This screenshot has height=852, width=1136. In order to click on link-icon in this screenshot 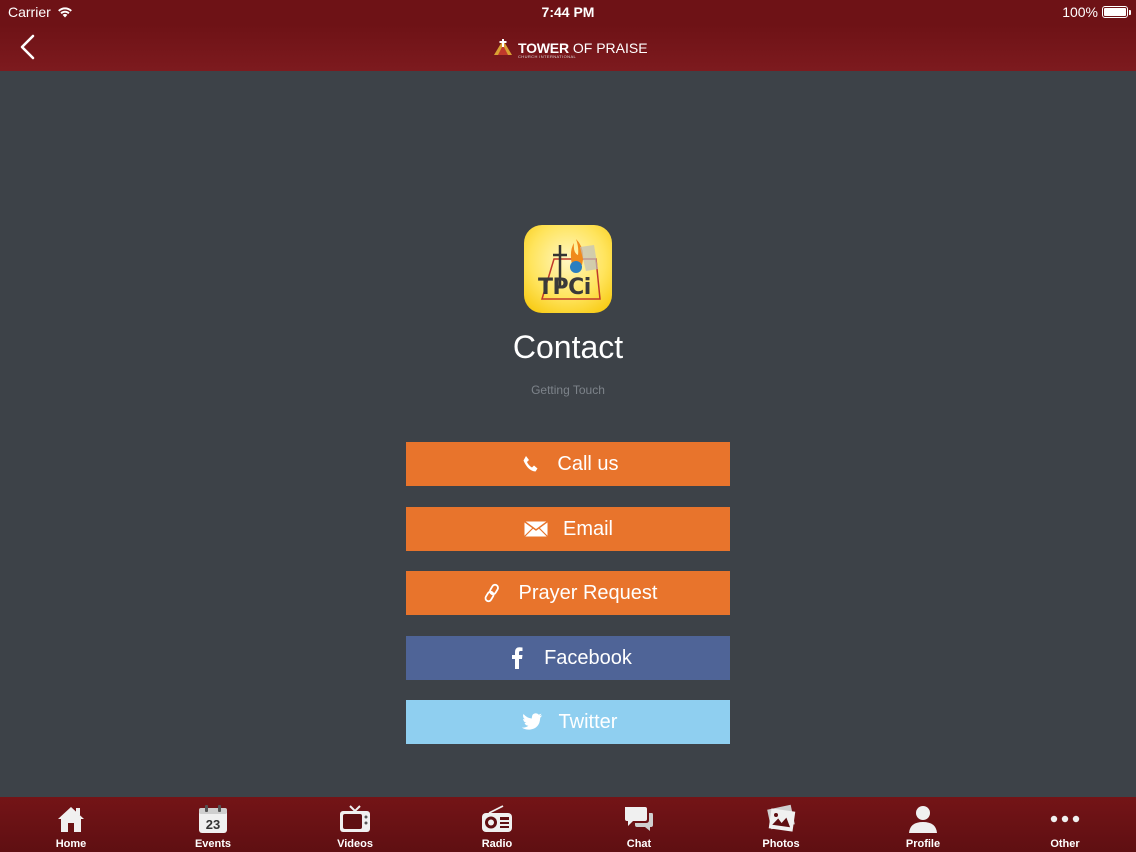, I will do `click(492, 593)`.